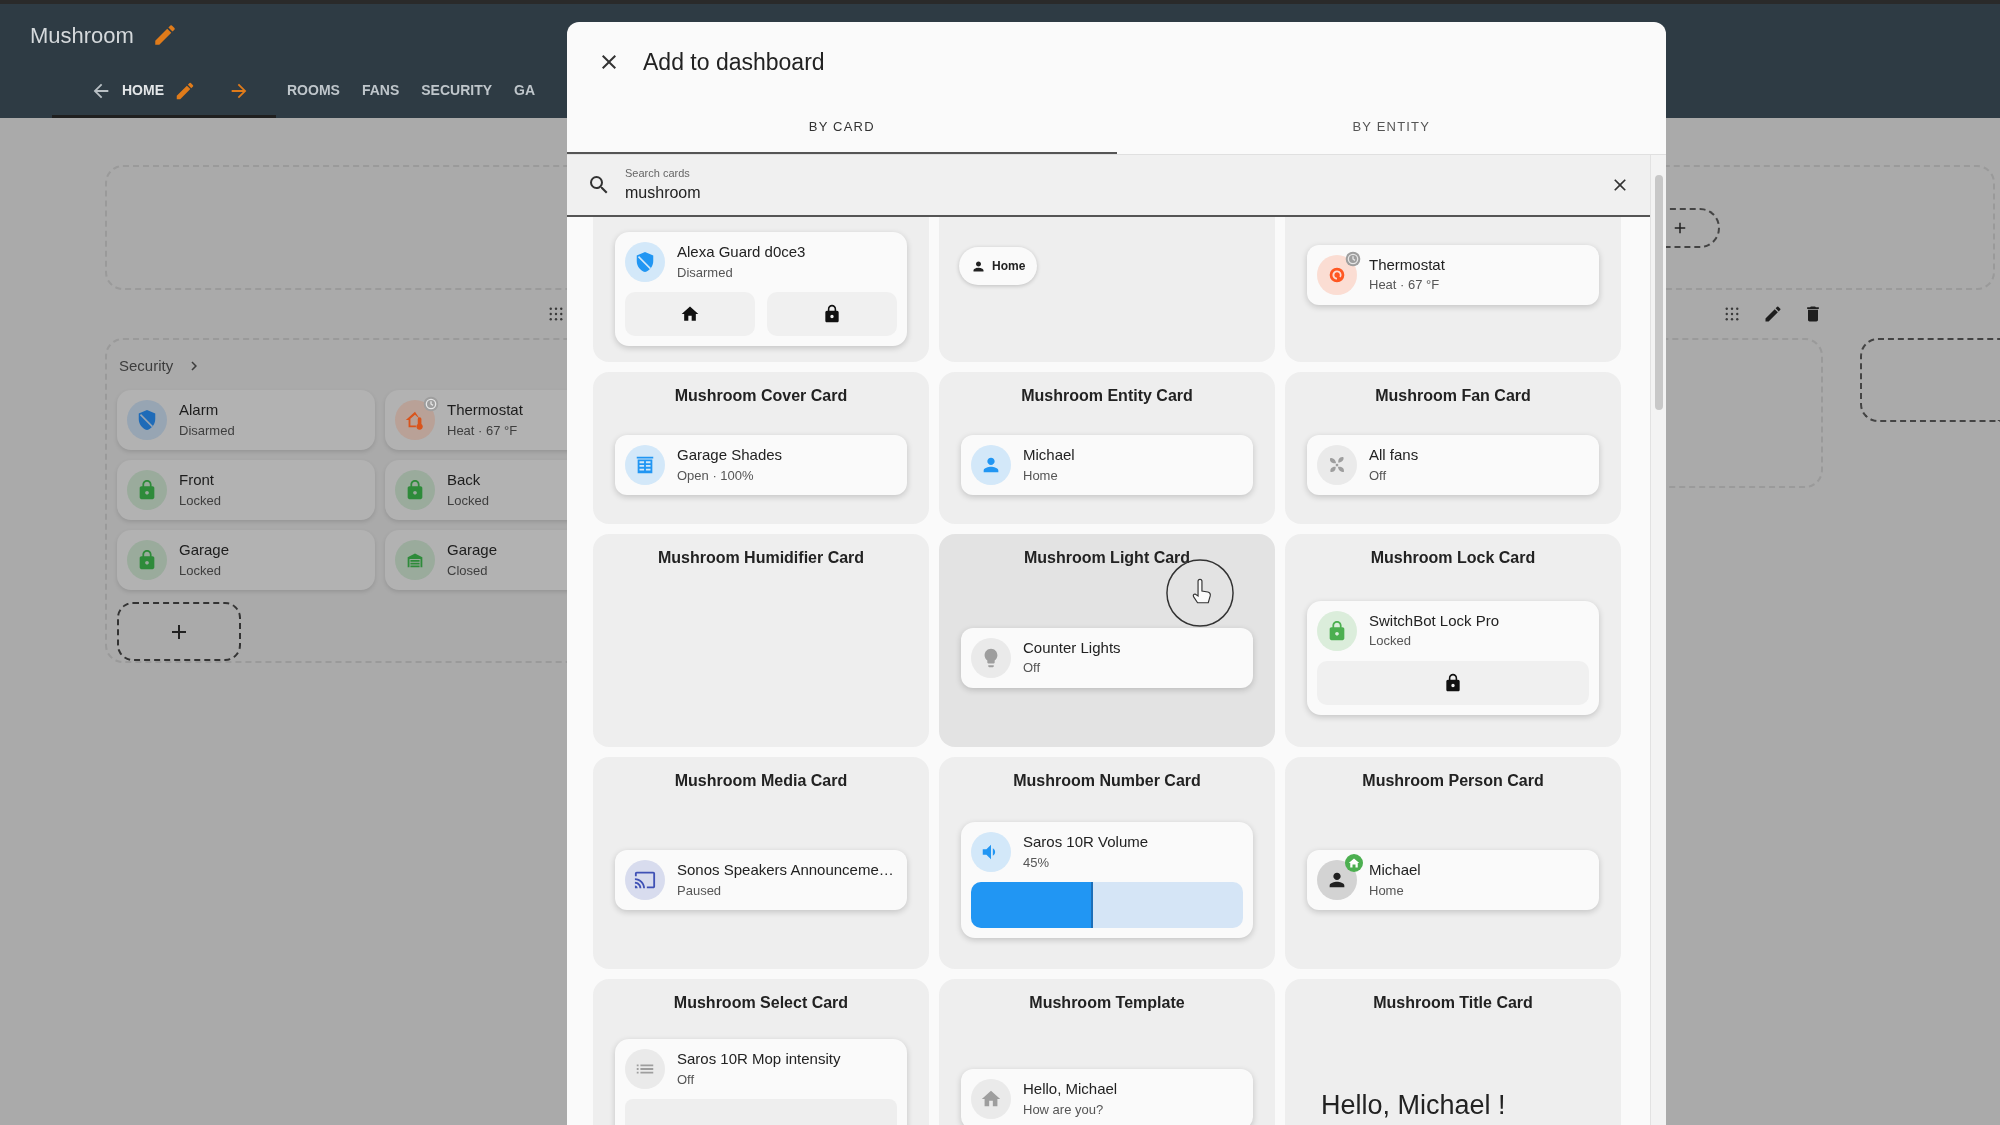  What do you see at coordinates (143, 90) in the screenshot?
I see `view-tab: HOME` at bounding box center [143, 90].